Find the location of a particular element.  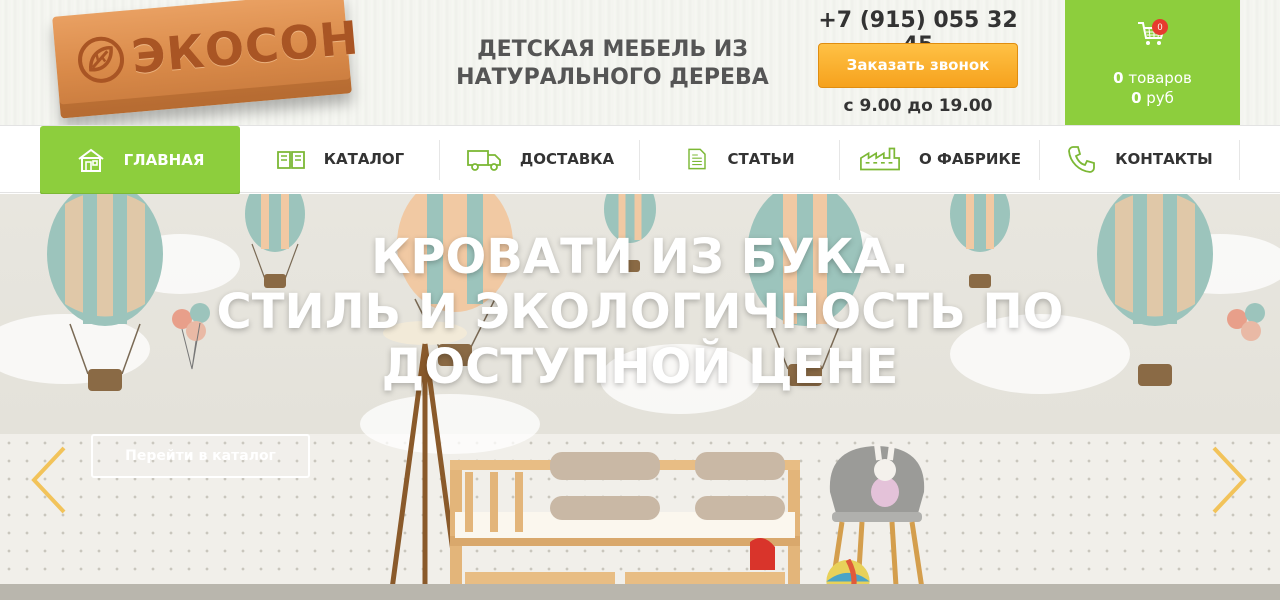

cart-items-count: 0 is located at coordinates (1118, 78).